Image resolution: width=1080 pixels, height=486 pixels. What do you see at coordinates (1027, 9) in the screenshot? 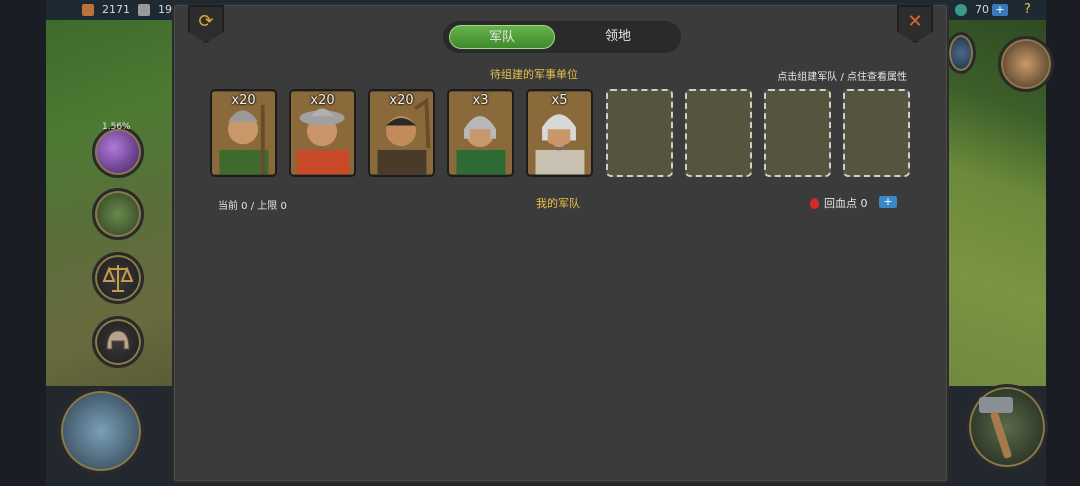
I see `help-button: ?` at bounding box center [1027, 9].